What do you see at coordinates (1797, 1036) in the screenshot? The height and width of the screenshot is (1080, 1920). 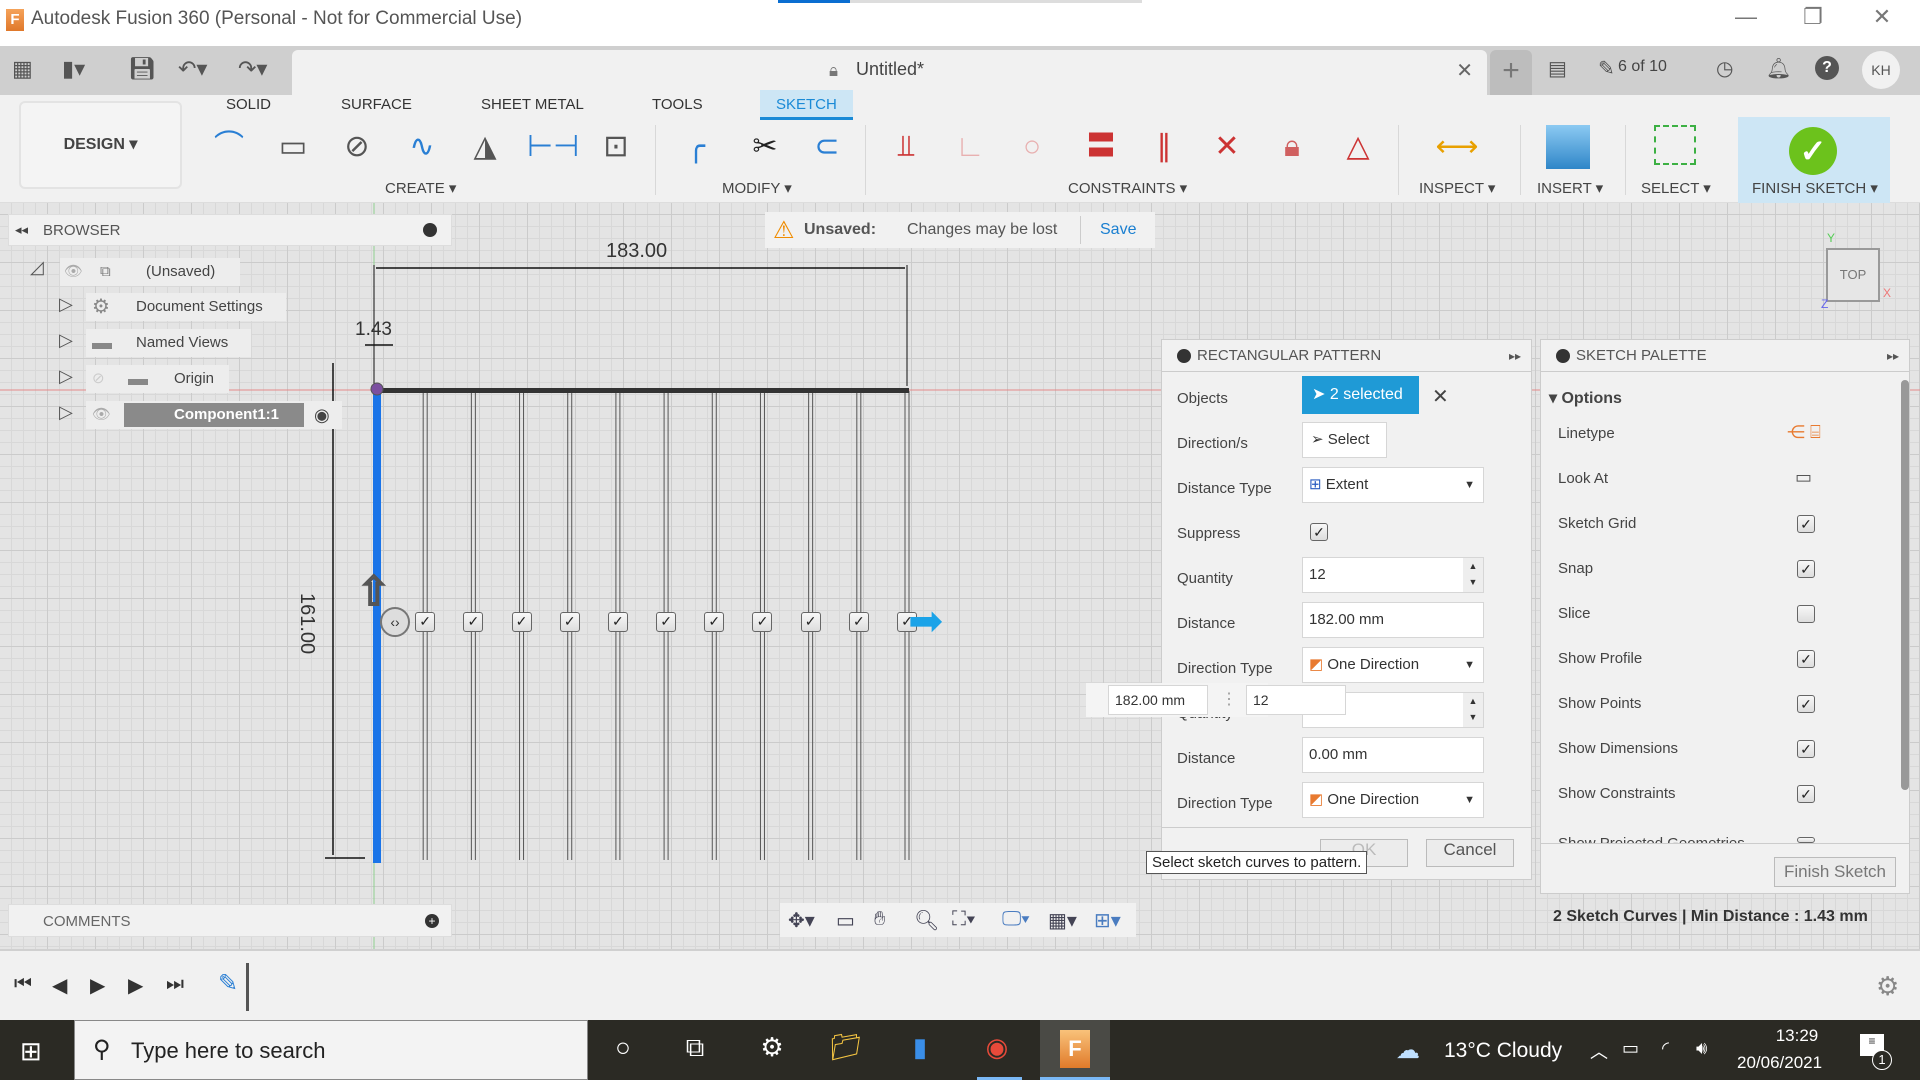 I see `clock-time: 13:29` at bounding box center [1797, 1036].